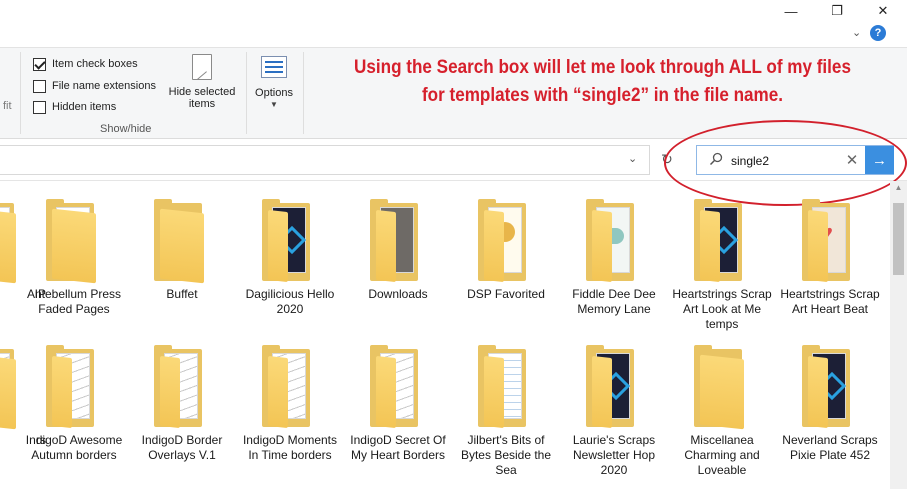  What do you see at coordinates (506, 294) in the screenshot?
I see `folder-label: DSP Favorited` at bounding box center [506, 294].